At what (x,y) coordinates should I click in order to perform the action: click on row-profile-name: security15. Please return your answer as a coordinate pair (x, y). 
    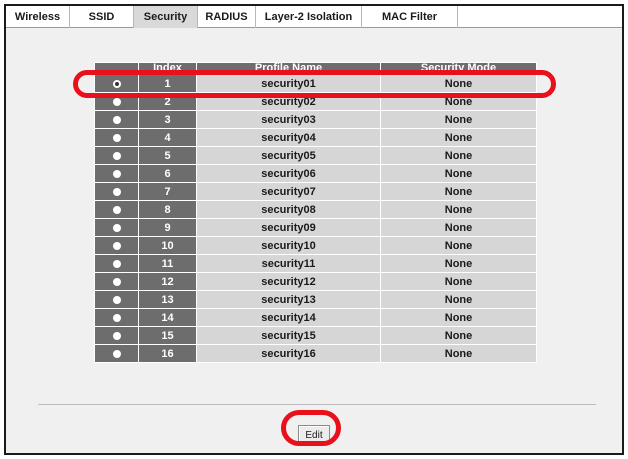
    Looking at the image, I should click on (288, 335).